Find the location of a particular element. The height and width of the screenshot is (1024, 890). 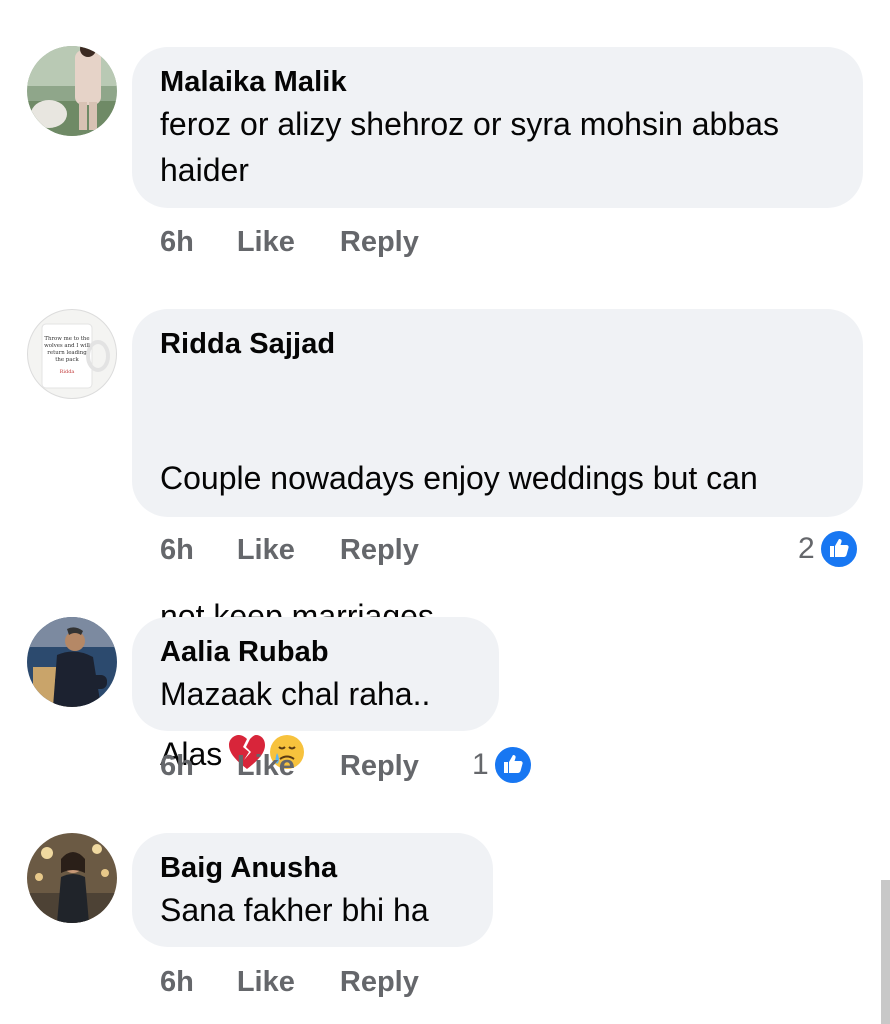

avatar-text: Ridda is located at coordinates (67, 372).